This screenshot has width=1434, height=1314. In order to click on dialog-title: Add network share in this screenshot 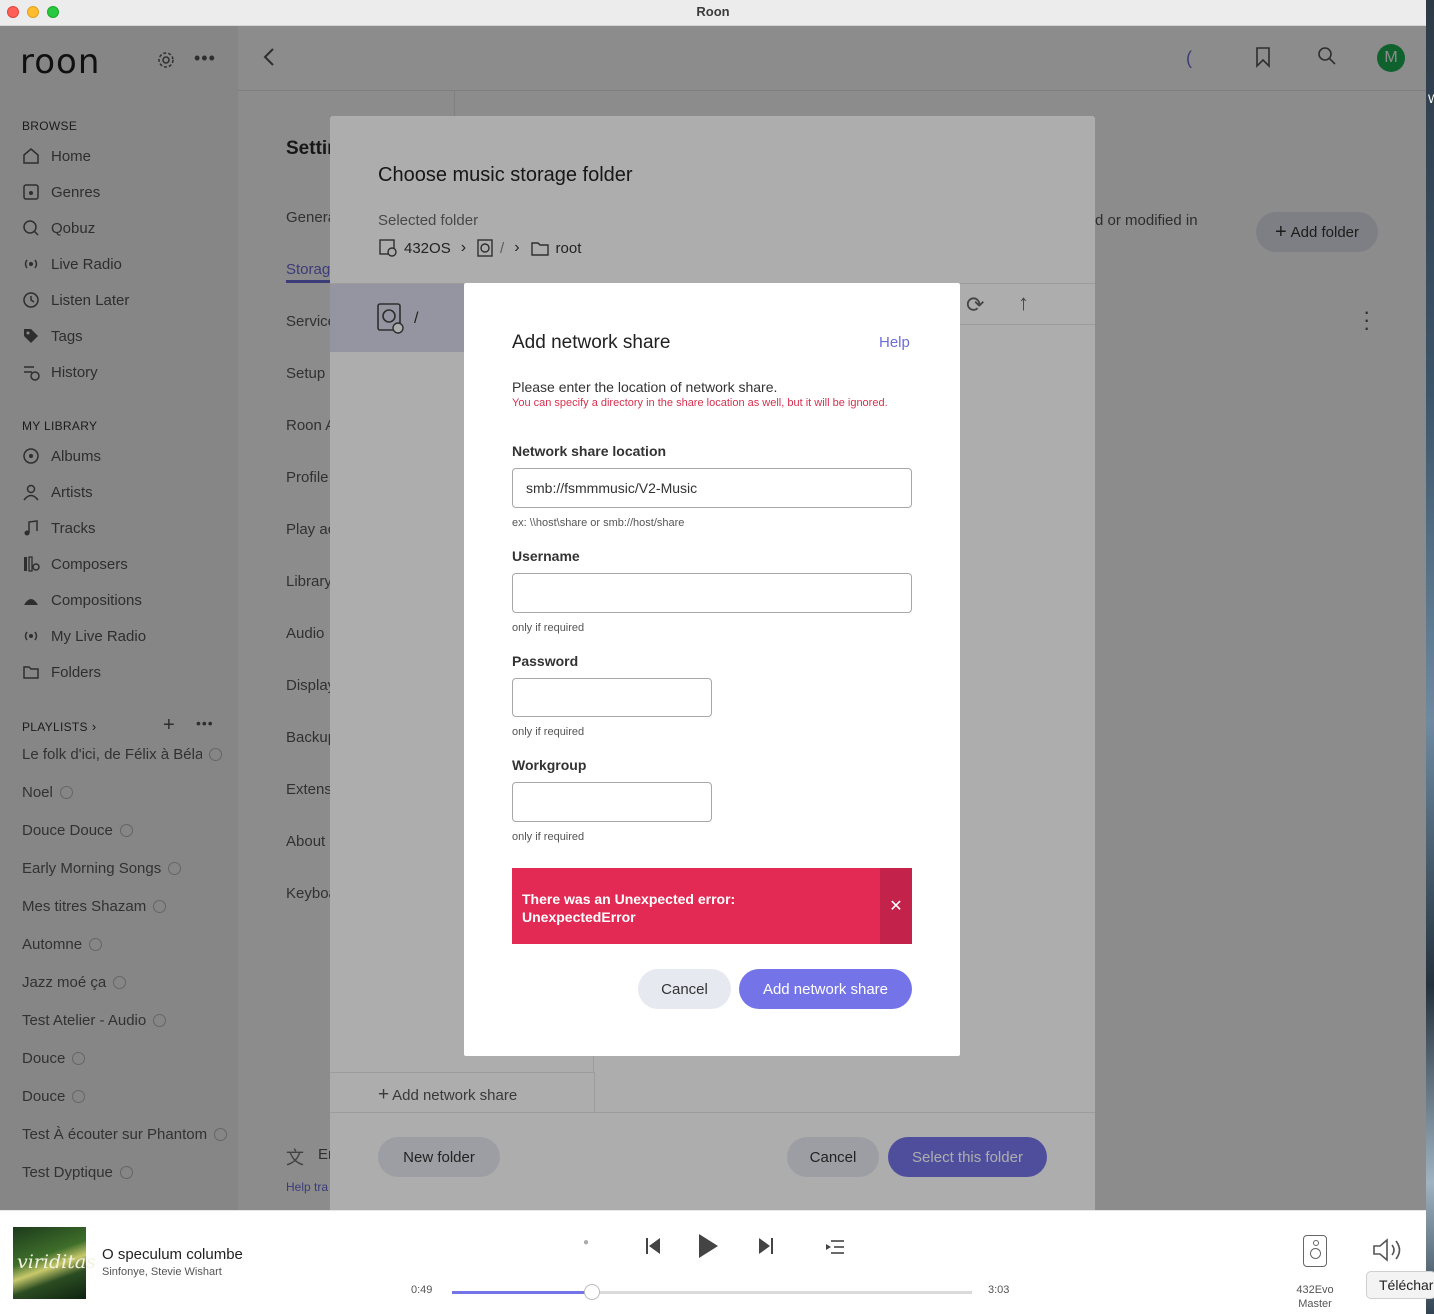, I will do `click(591, 342)`.